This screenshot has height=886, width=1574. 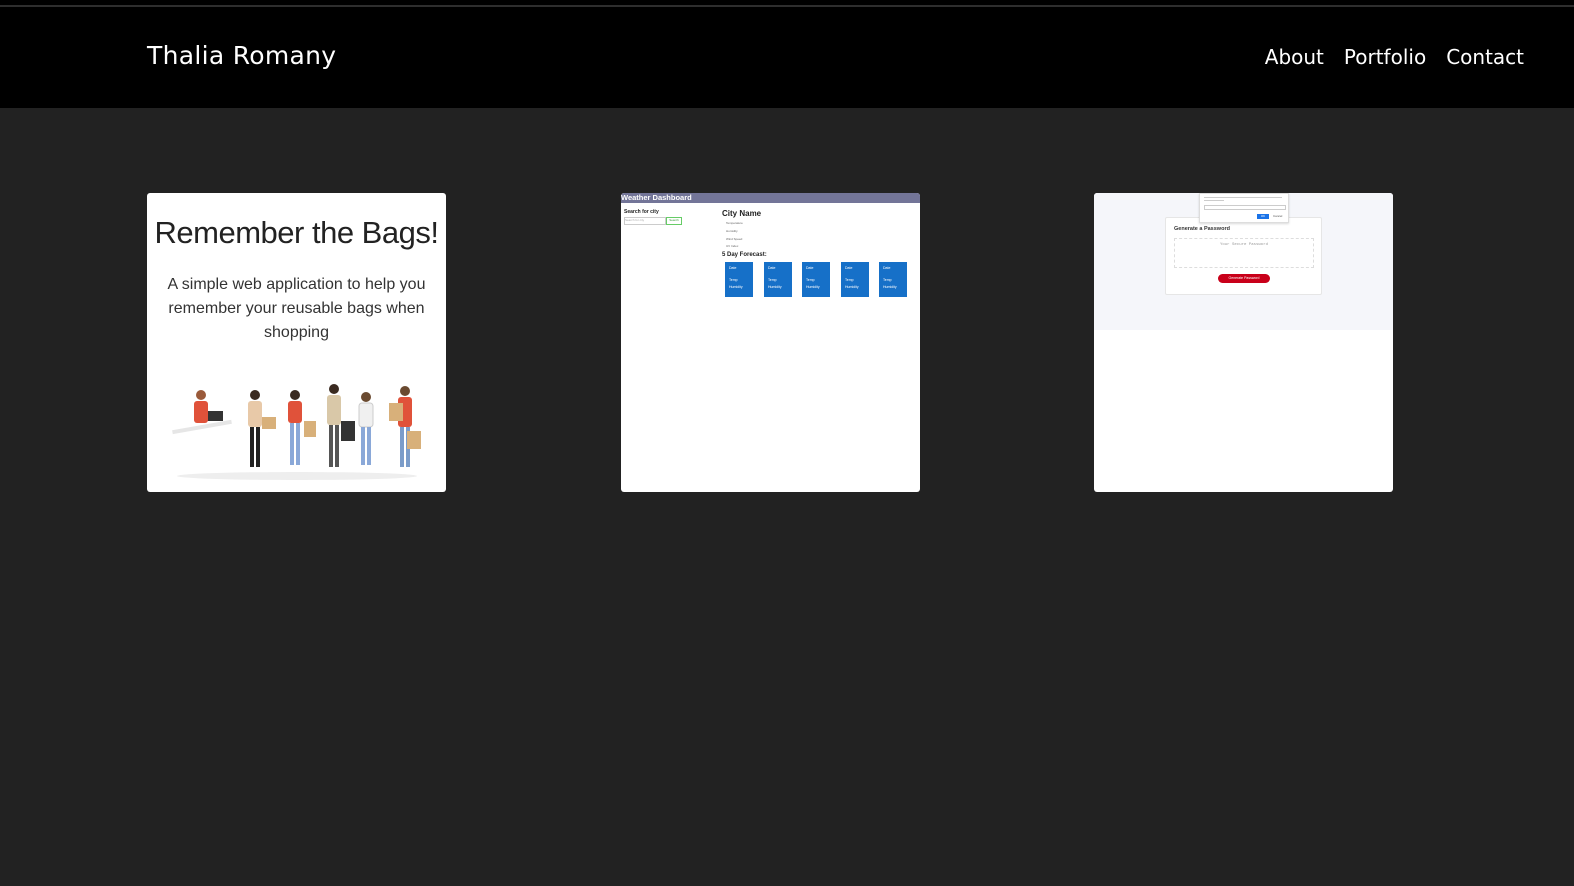 I want to click on password-prompt-dialog: OK Cancel, so click(x=1244, y=208).